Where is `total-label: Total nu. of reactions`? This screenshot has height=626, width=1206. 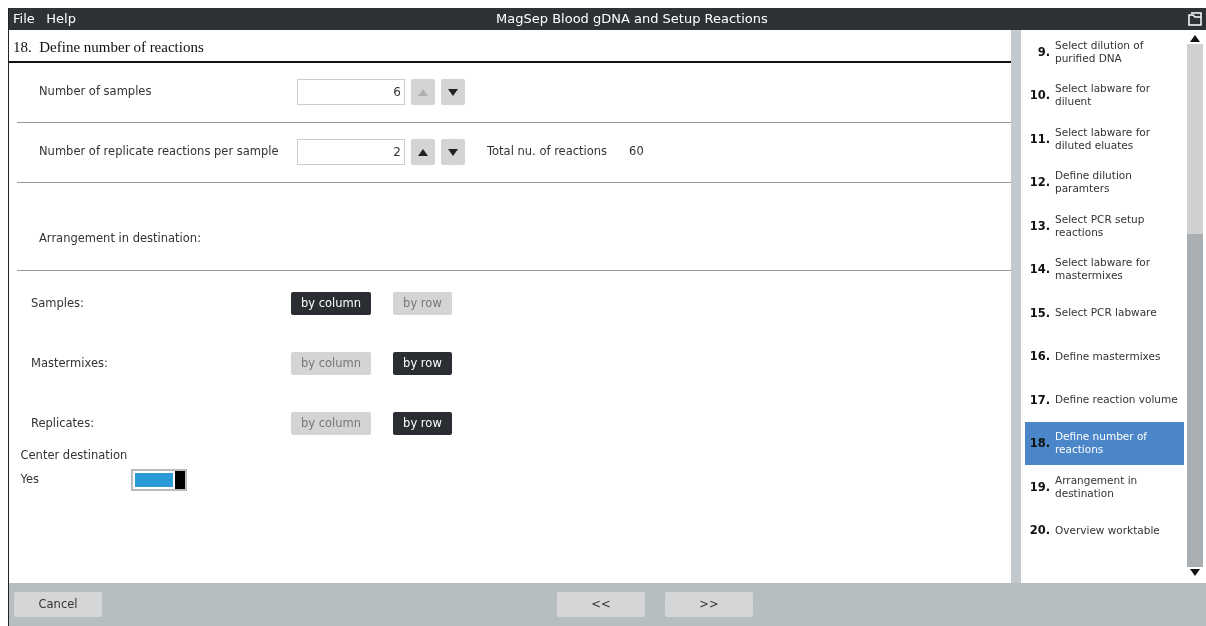 total-label: Total nu. of reactions is located at coordinates (547, 152).